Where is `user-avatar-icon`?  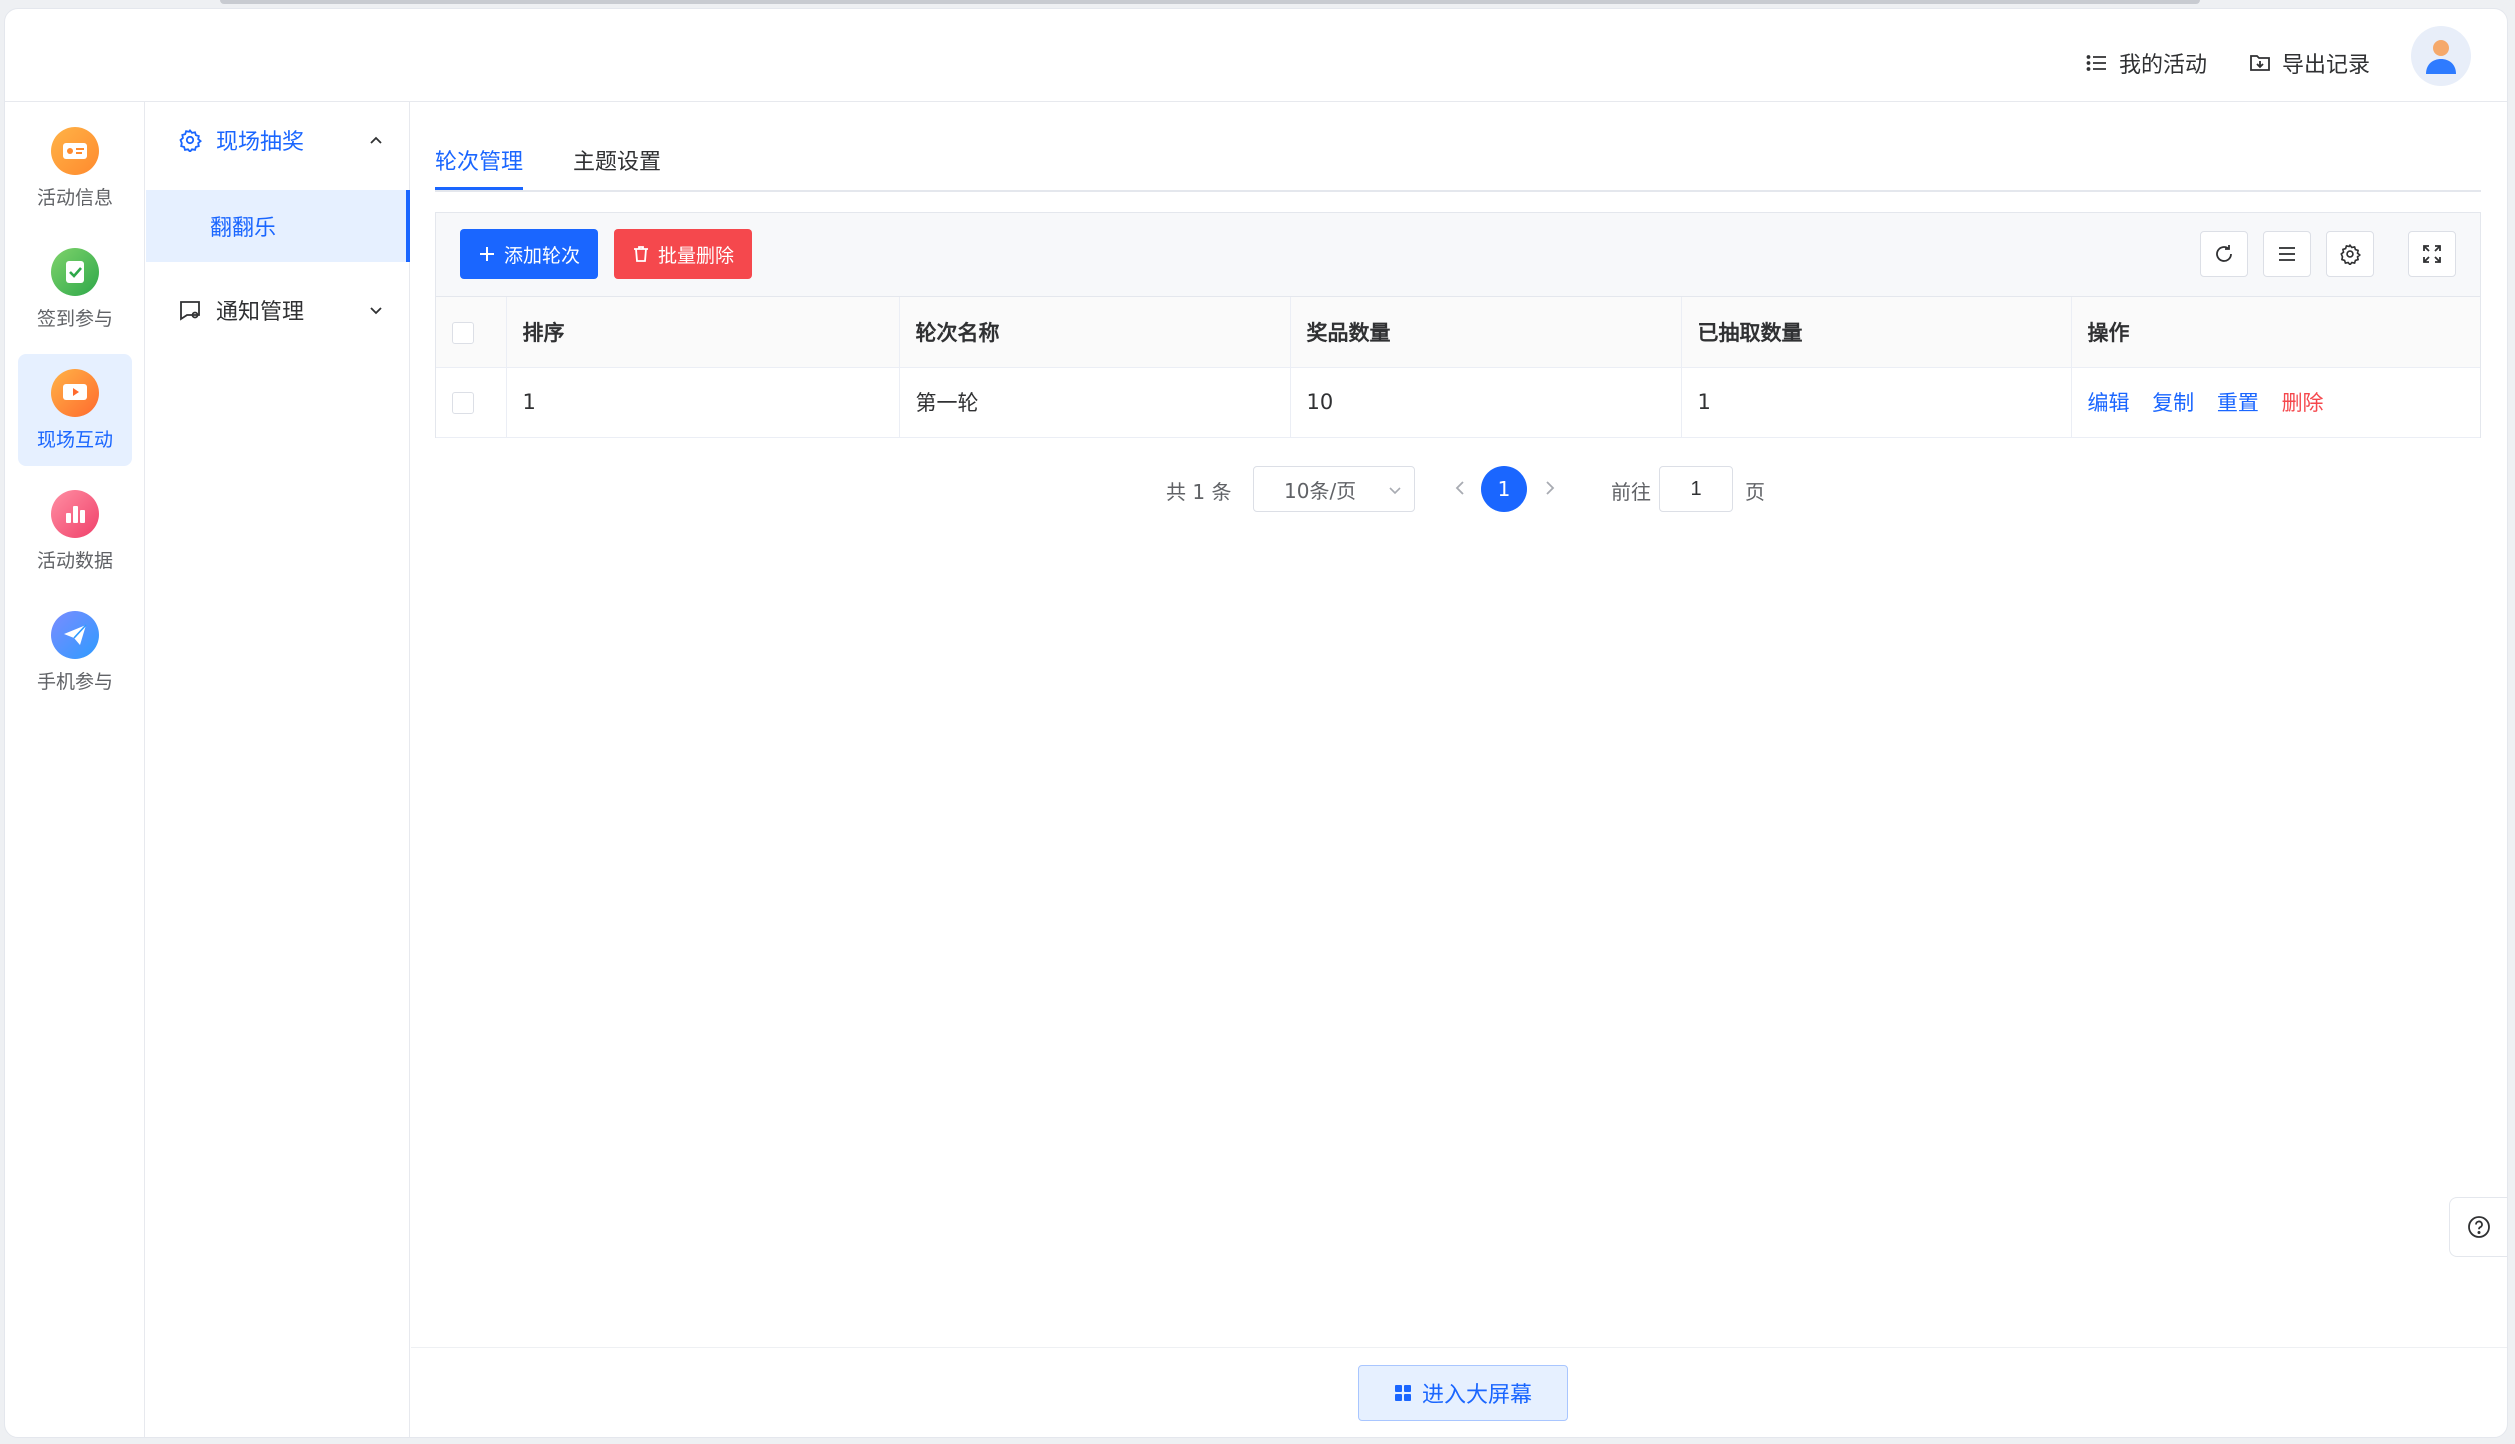
user-avatar-icon is located at coordinates (2441, 57).